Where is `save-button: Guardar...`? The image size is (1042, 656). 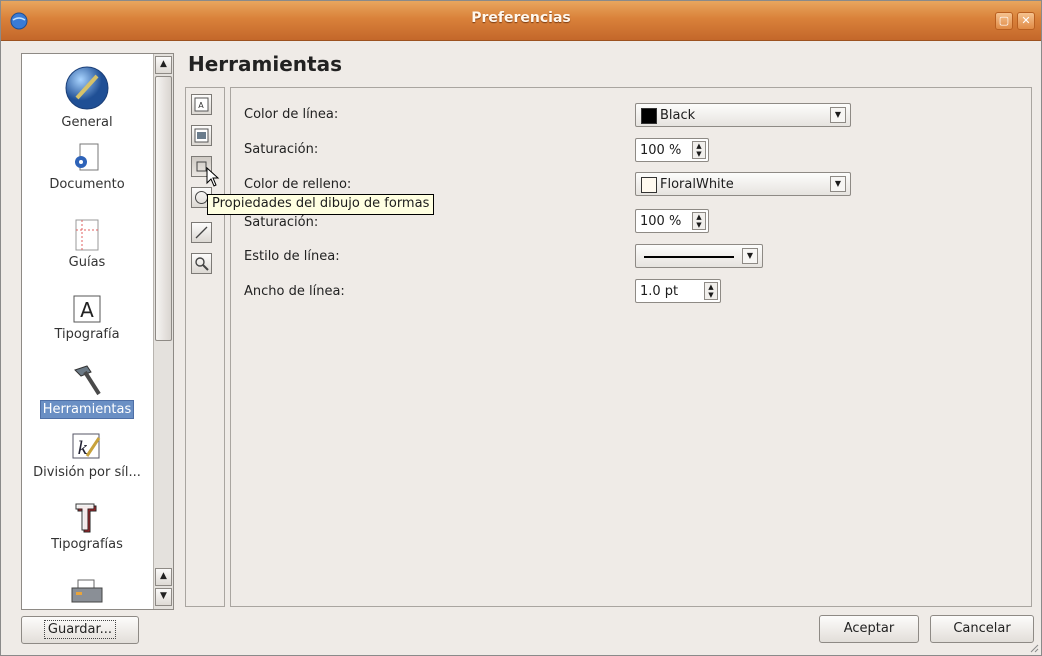
save-button: Guardar... is located at coordinates (80, 630).